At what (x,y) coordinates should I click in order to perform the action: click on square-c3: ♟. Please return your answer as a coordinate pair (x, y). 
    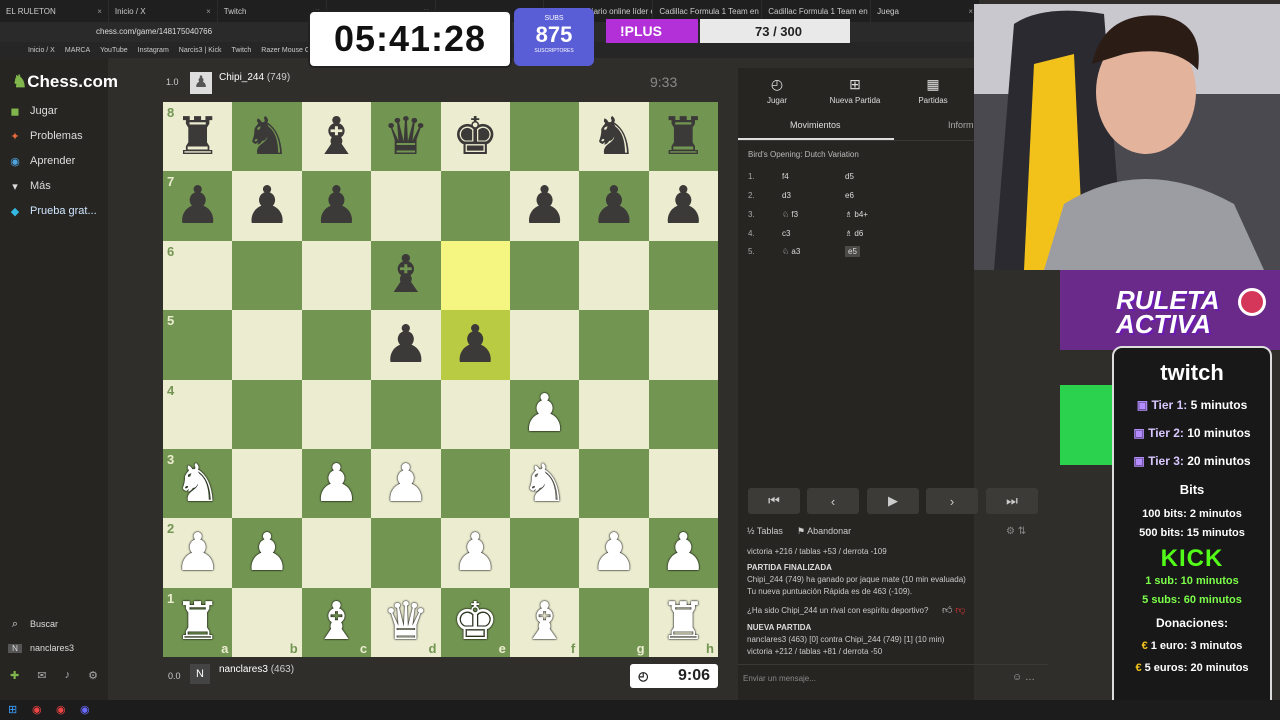
    Looking at the image, I should click on (336, 483).